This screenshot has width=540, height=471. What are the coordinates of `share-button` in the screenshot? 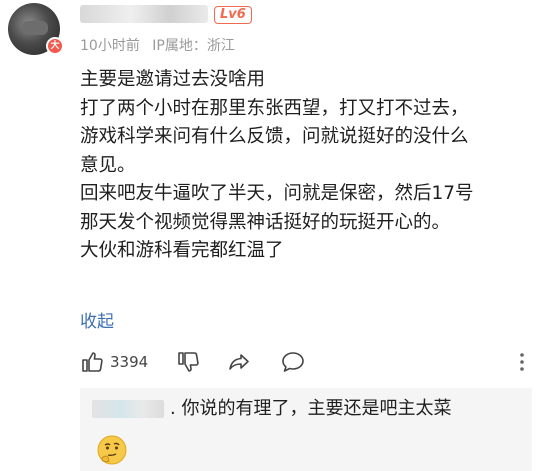 It's located at (239, 362).